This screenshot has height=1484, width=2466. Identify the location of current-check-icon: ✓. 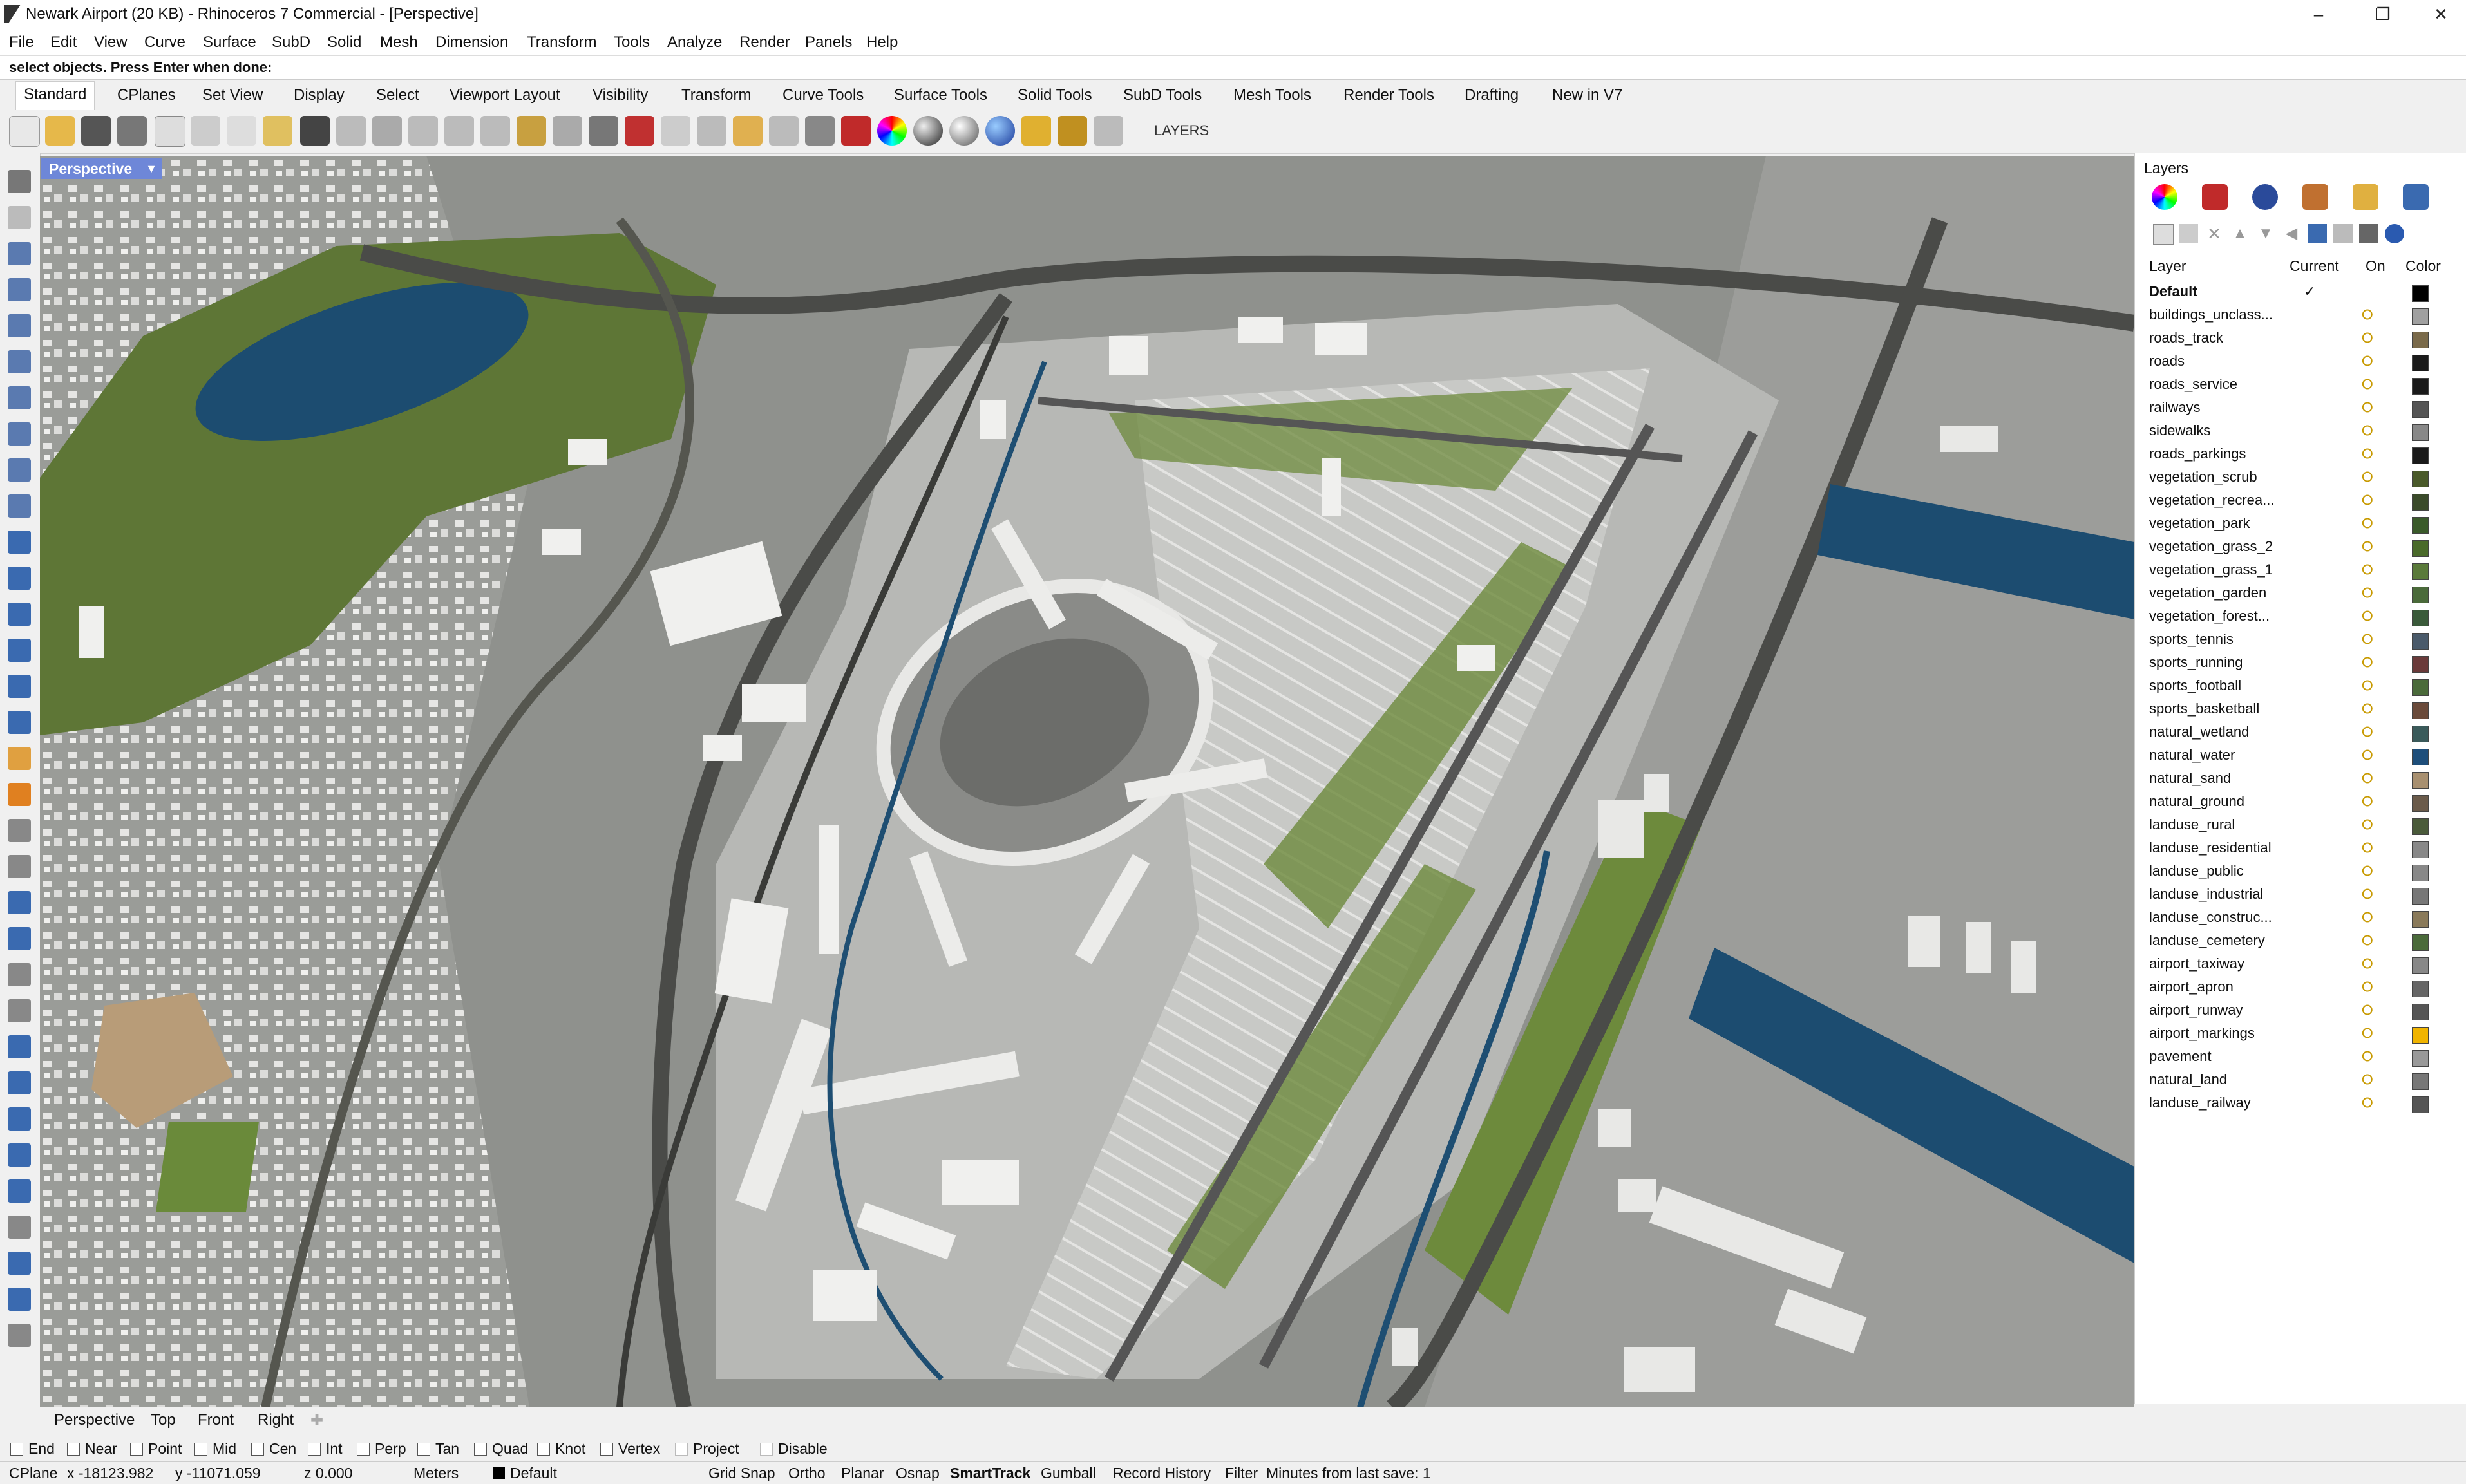
(2309, 292).